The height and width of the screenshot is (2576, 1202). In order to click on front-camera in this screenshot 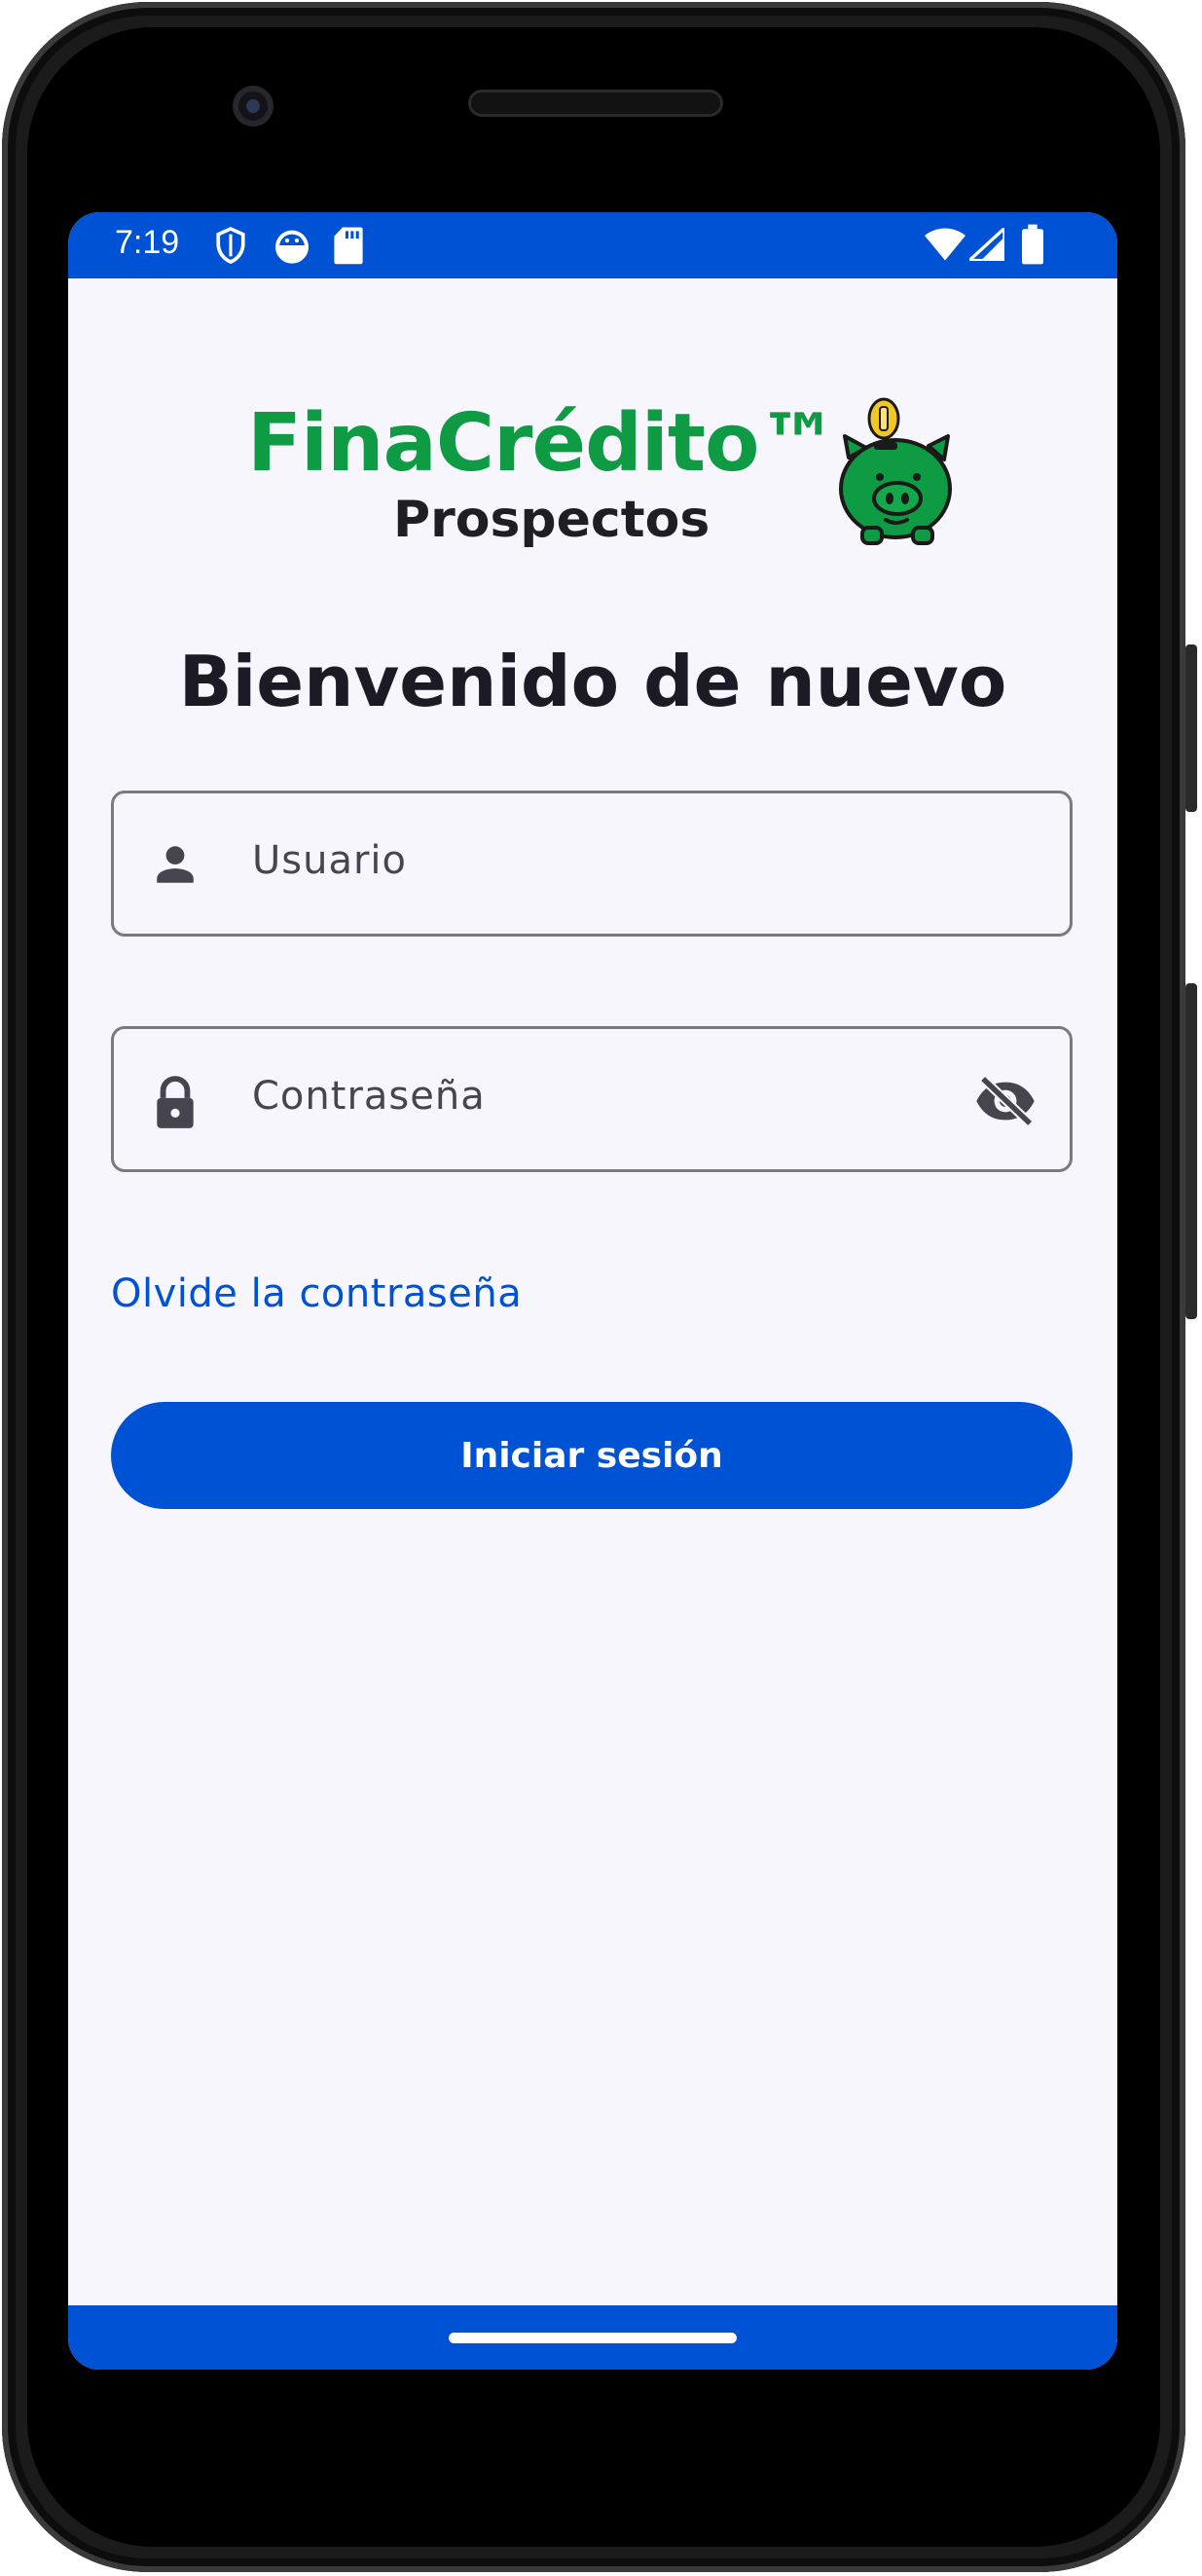, I will do `click(253, 106)`.